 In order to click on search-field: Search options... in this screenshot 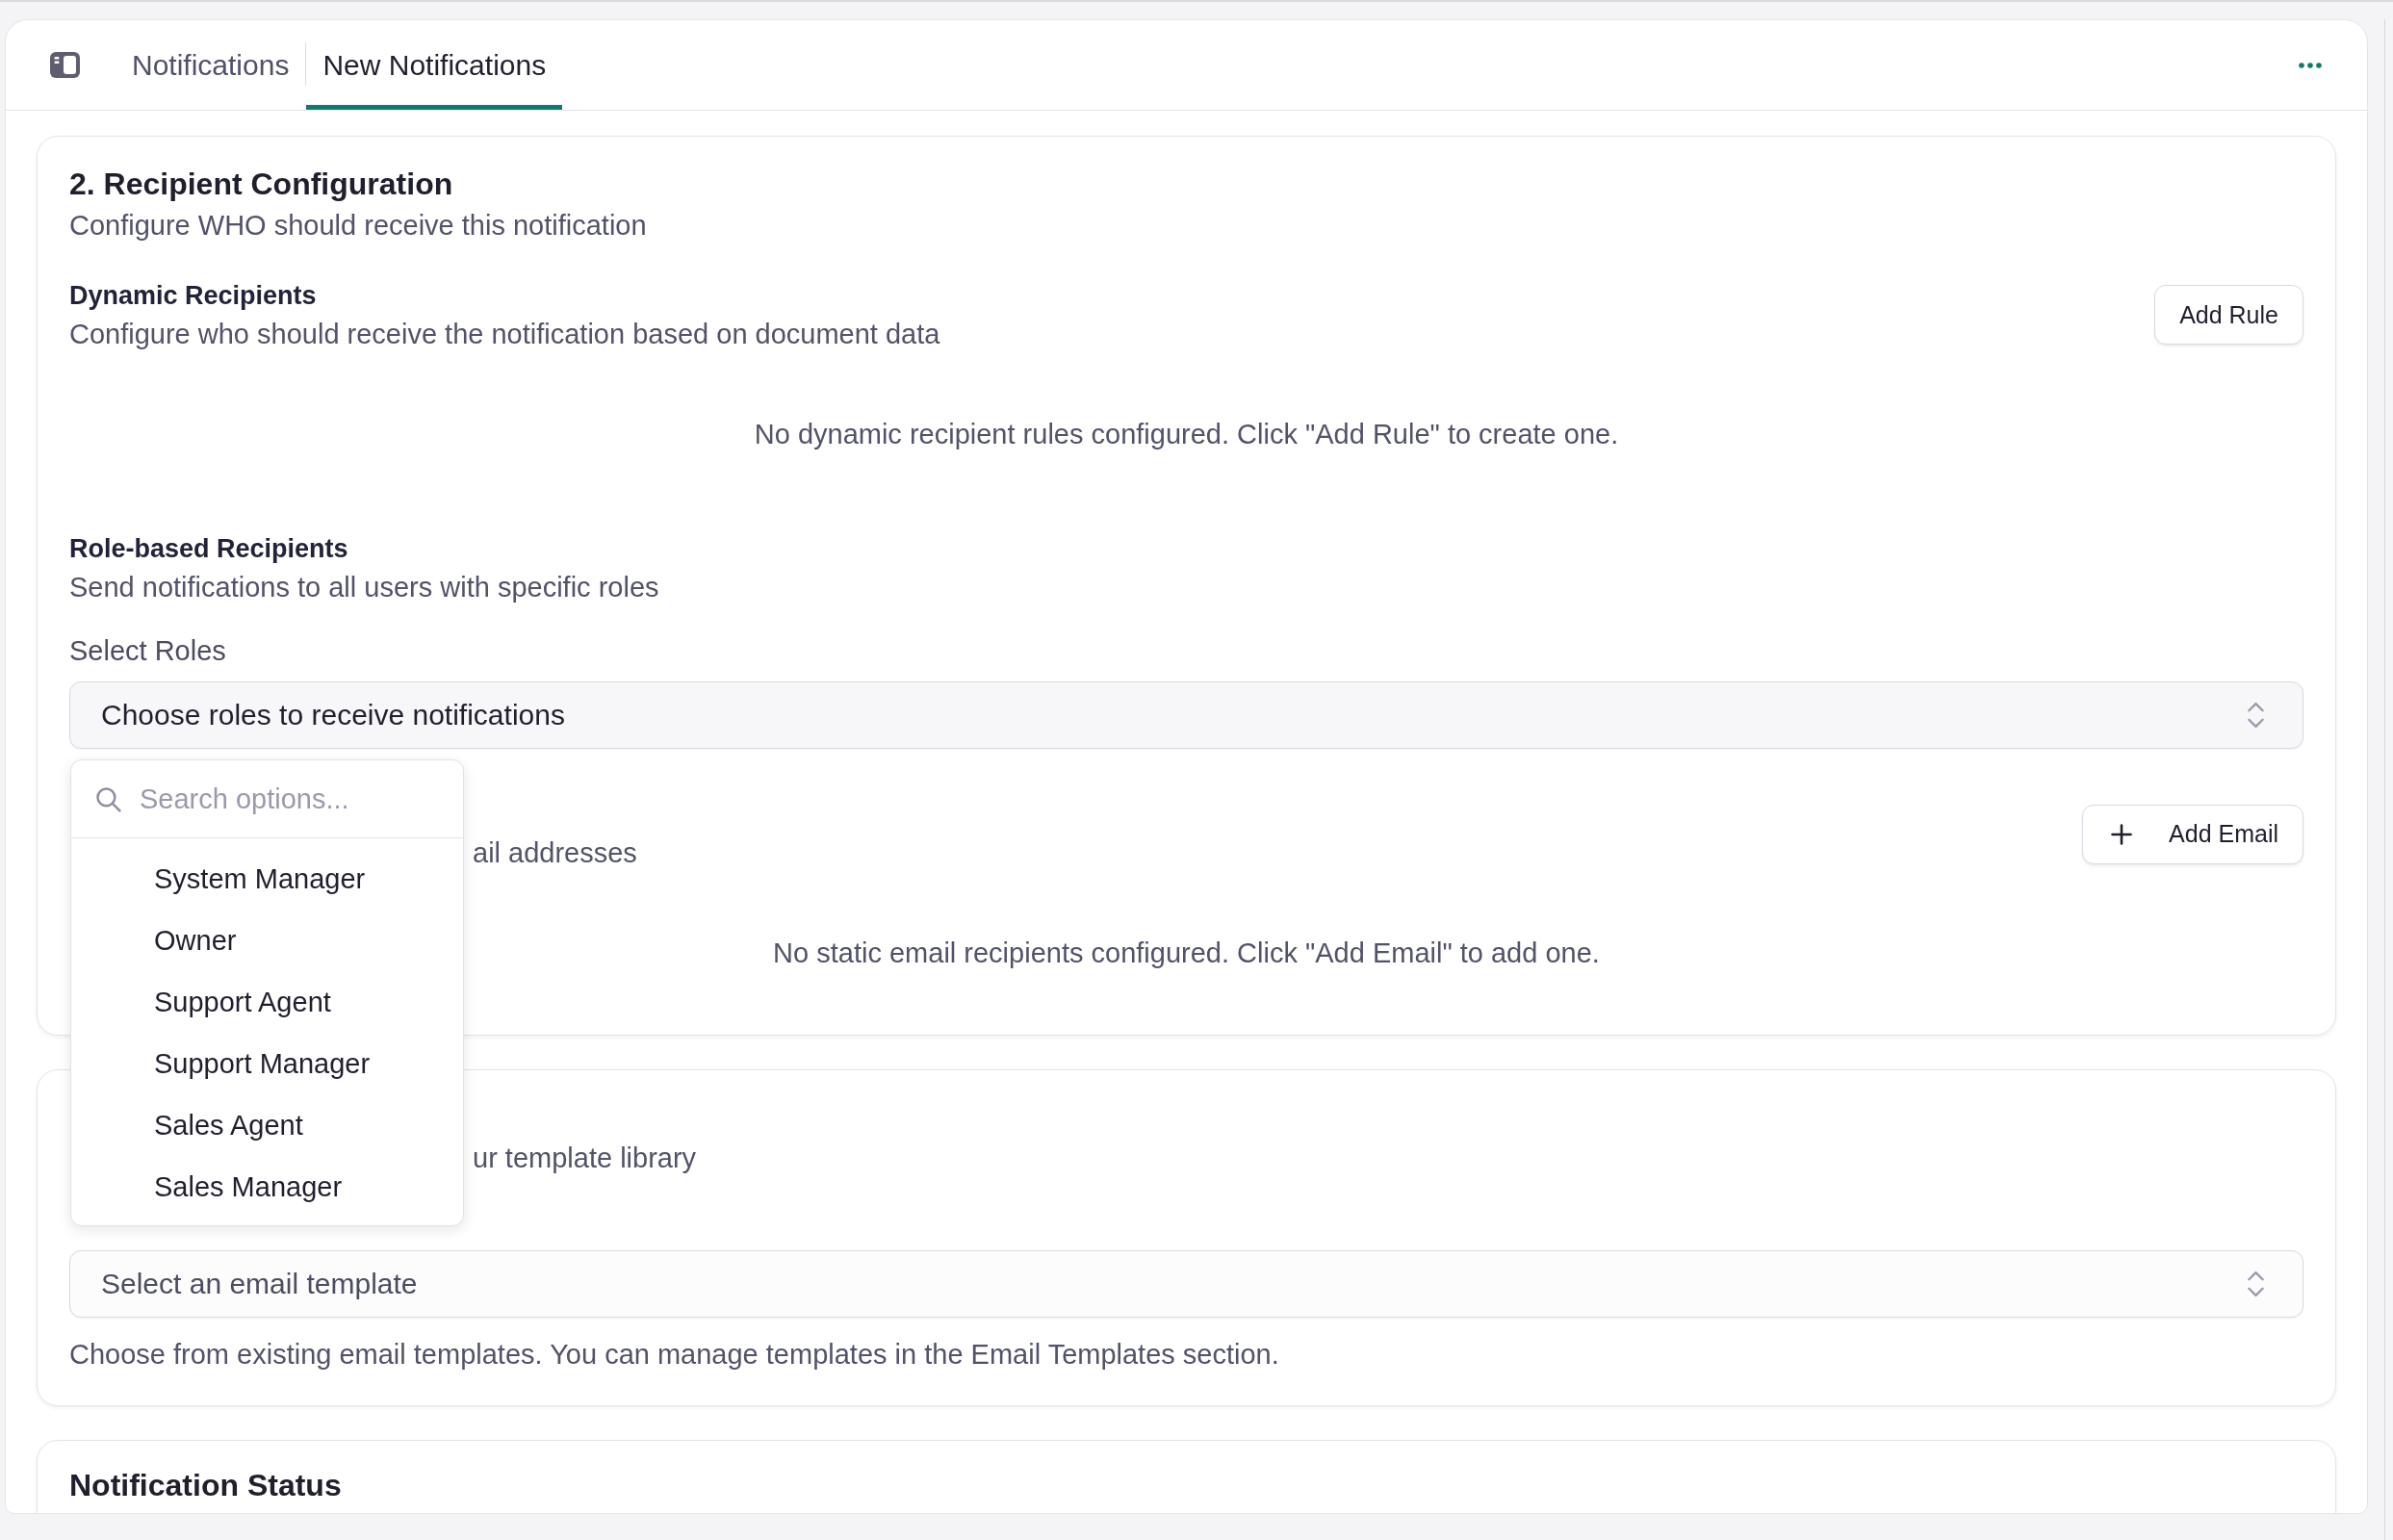, I will do `click(260, 799)`.